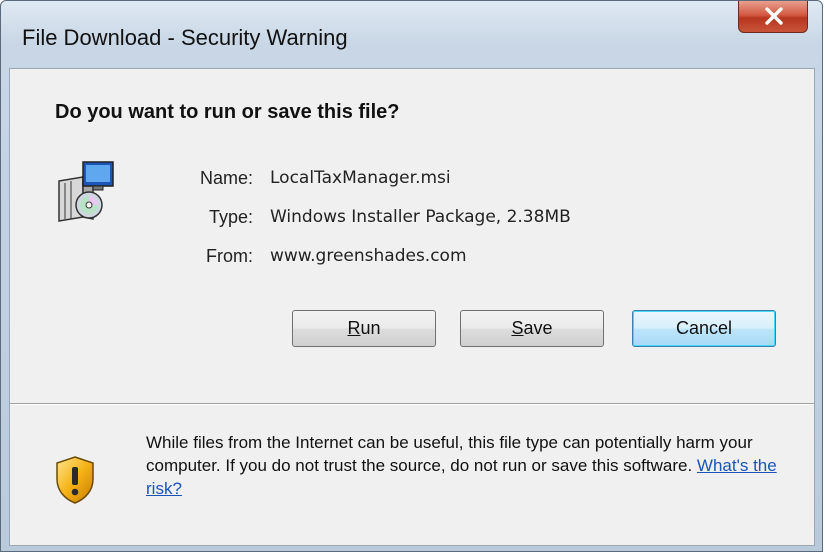 This screenshot has height=554, width=825. Describe the element at coordinates (368, 256) in the screenshot. I see `file-source-value: www.greenshades.com` at that location.